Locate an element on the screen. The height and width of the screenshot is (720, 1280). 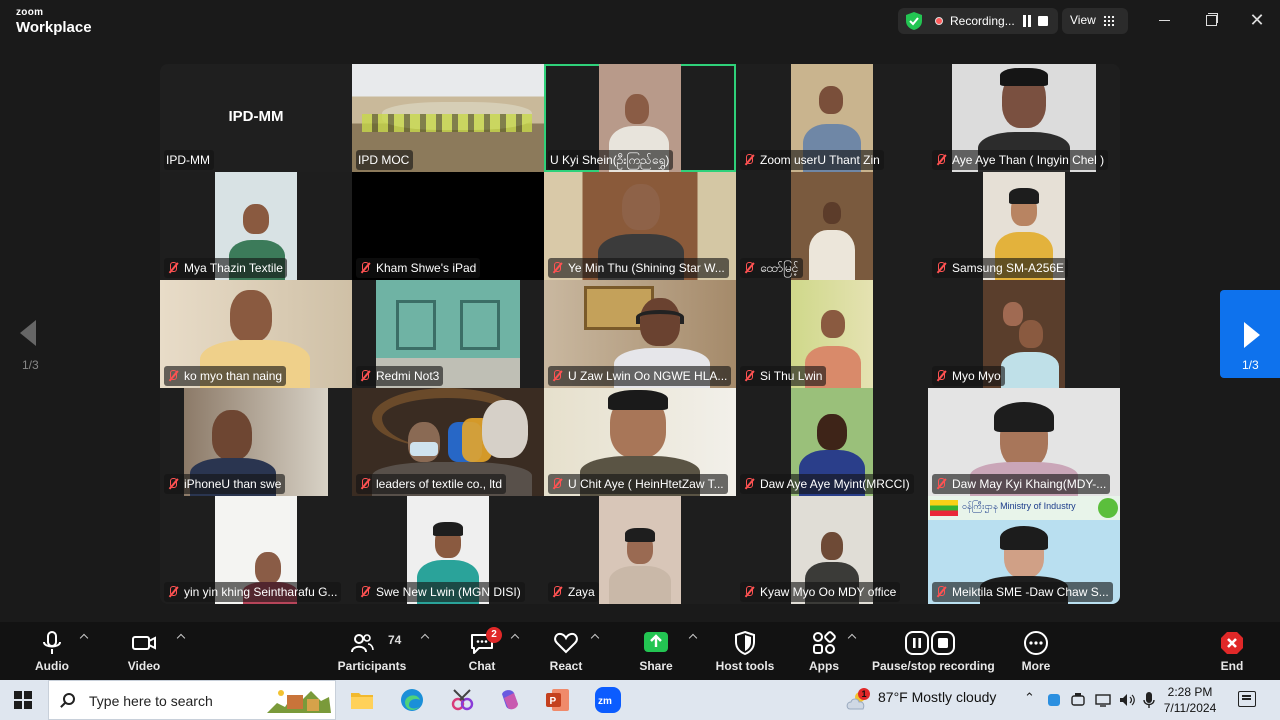
shield-icon is located at coordinates (745, 643).